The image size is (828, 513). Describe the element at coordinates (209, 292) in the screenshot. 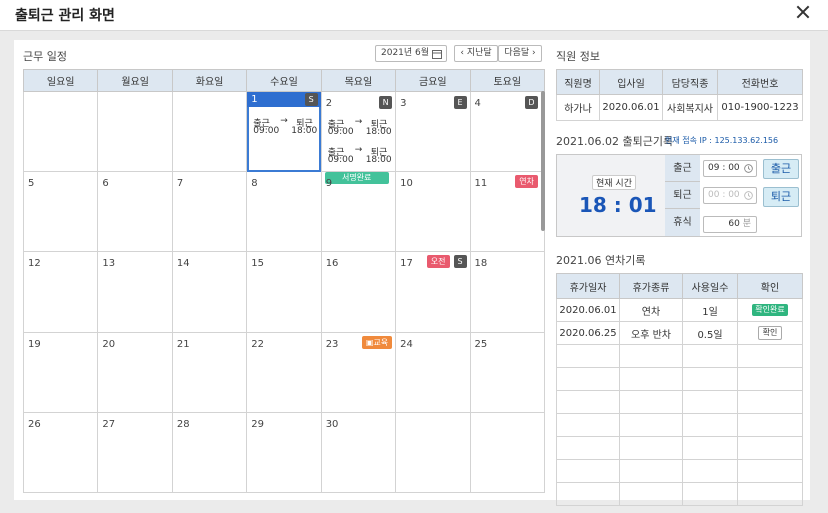

I see `calendar-day-14: 14` at that location.